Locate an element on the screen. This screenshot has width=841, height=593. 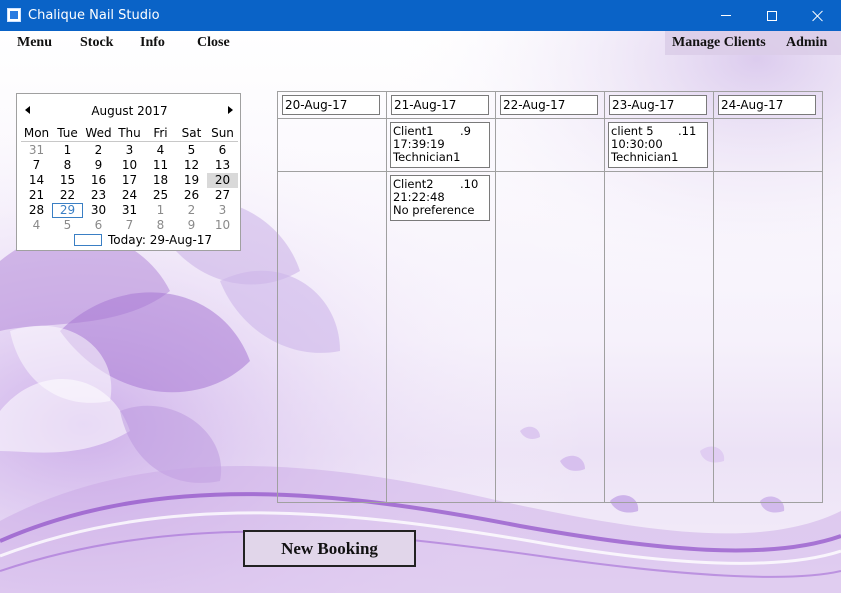
booking-card: client 5 .11 10:30:00 Technician1 is located at coordinates (658, 145).